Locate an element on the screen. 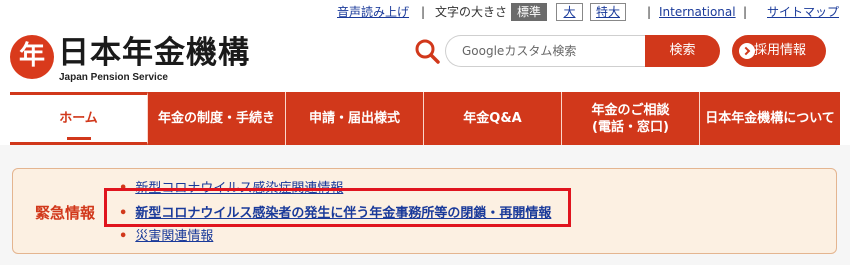  search-input is located at coordinates (545, 51).